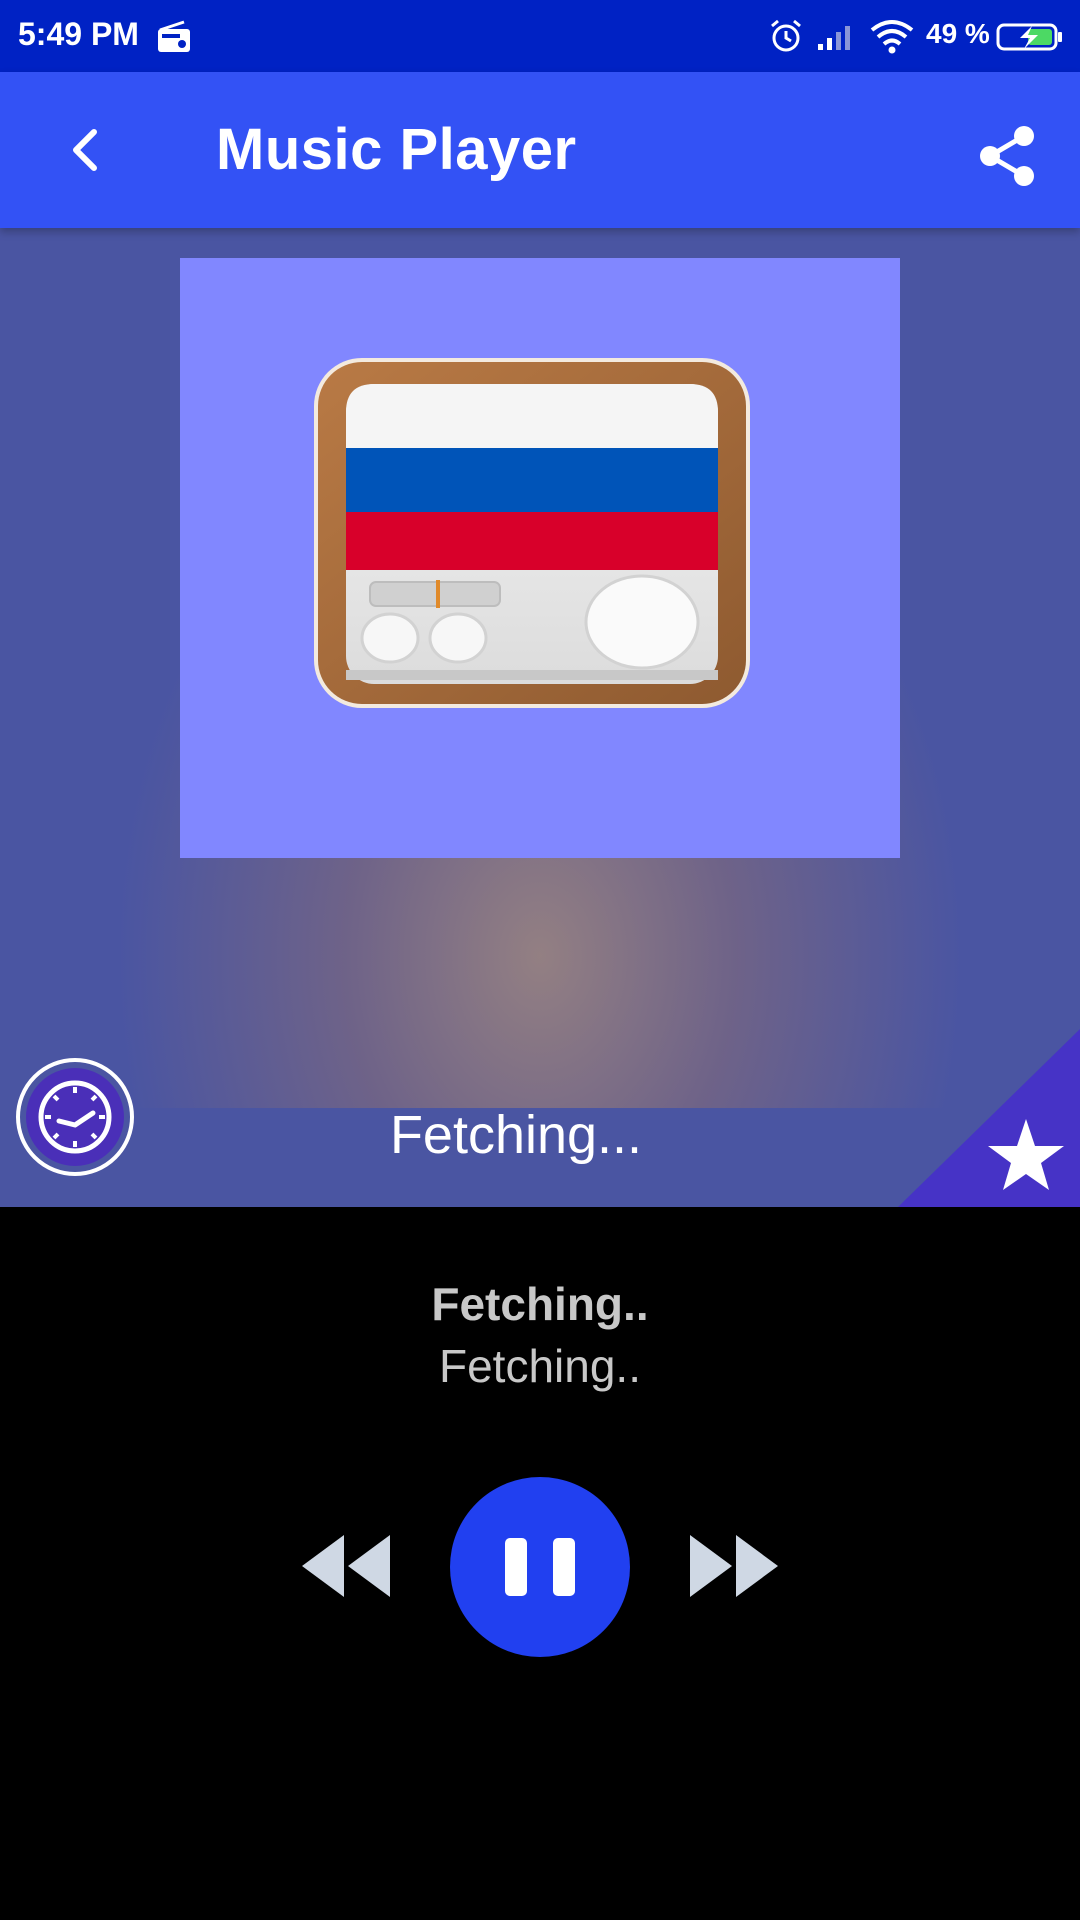 The height and width of the screenshot is (1920, 1080). I want to click on track-title: Fetching.., so click(540, 1304).